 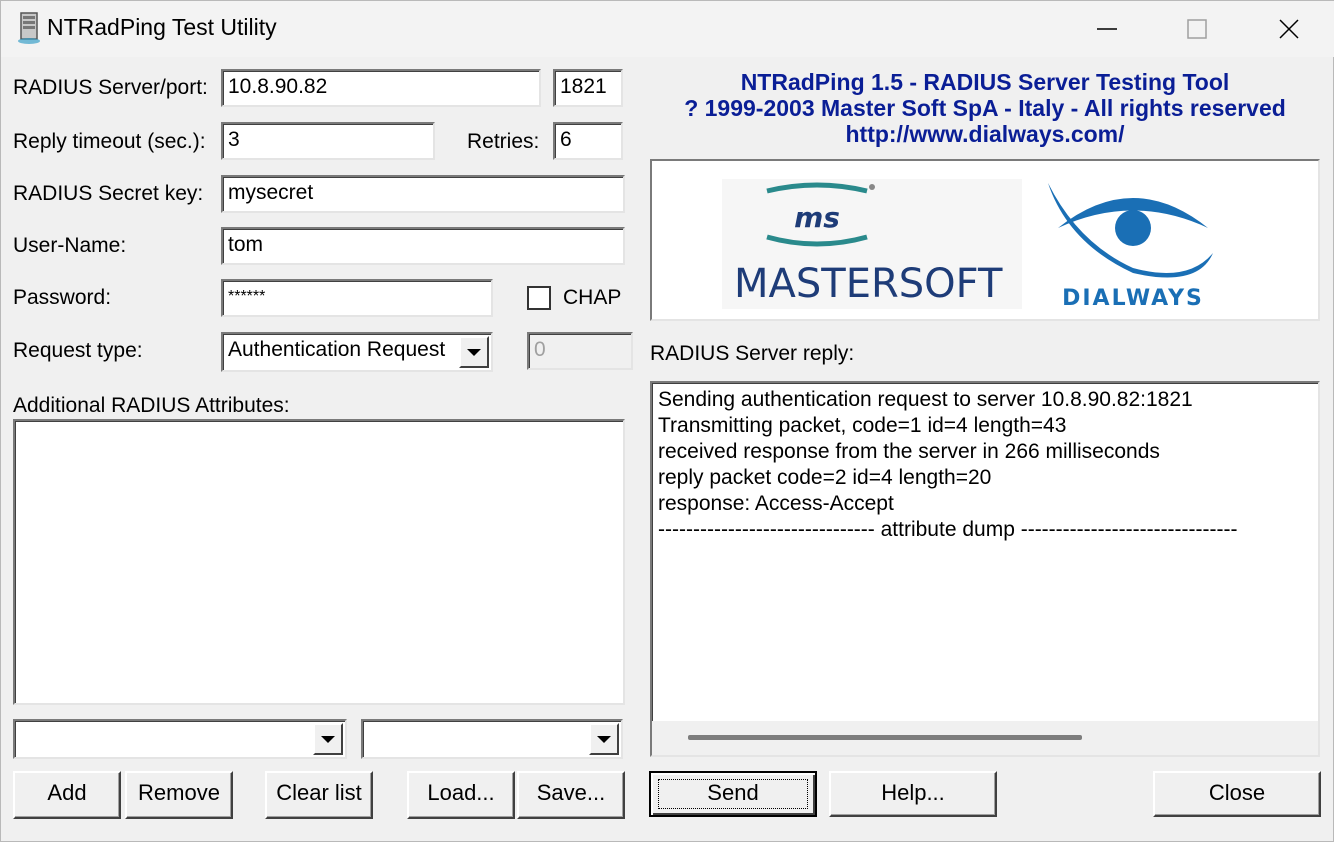 I want to click on close-icon, so click(x=1289, y=29).